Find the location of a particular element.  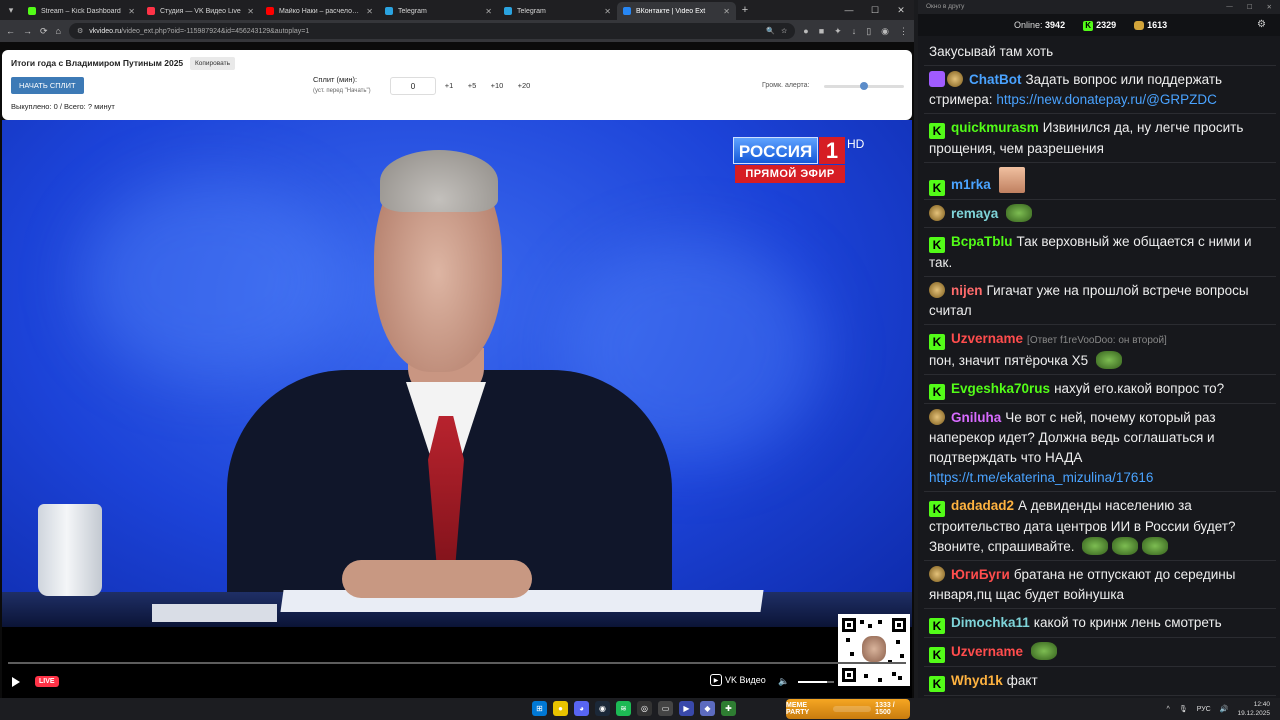

tab-5: ВКонтакте | Video Ext ✕ is located at coordinates (676, 11).